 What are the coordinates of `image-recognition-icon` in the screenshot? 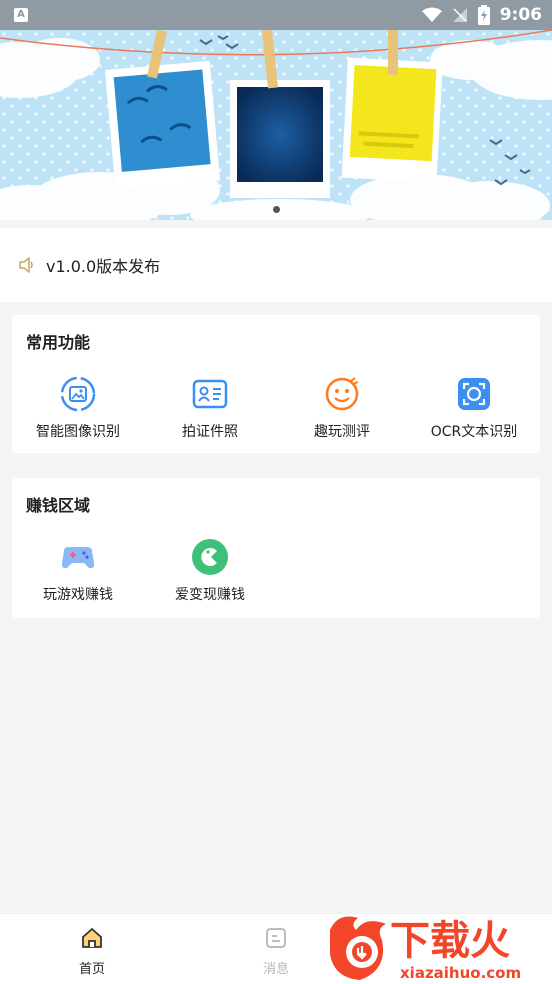 It's located at (78, 394).